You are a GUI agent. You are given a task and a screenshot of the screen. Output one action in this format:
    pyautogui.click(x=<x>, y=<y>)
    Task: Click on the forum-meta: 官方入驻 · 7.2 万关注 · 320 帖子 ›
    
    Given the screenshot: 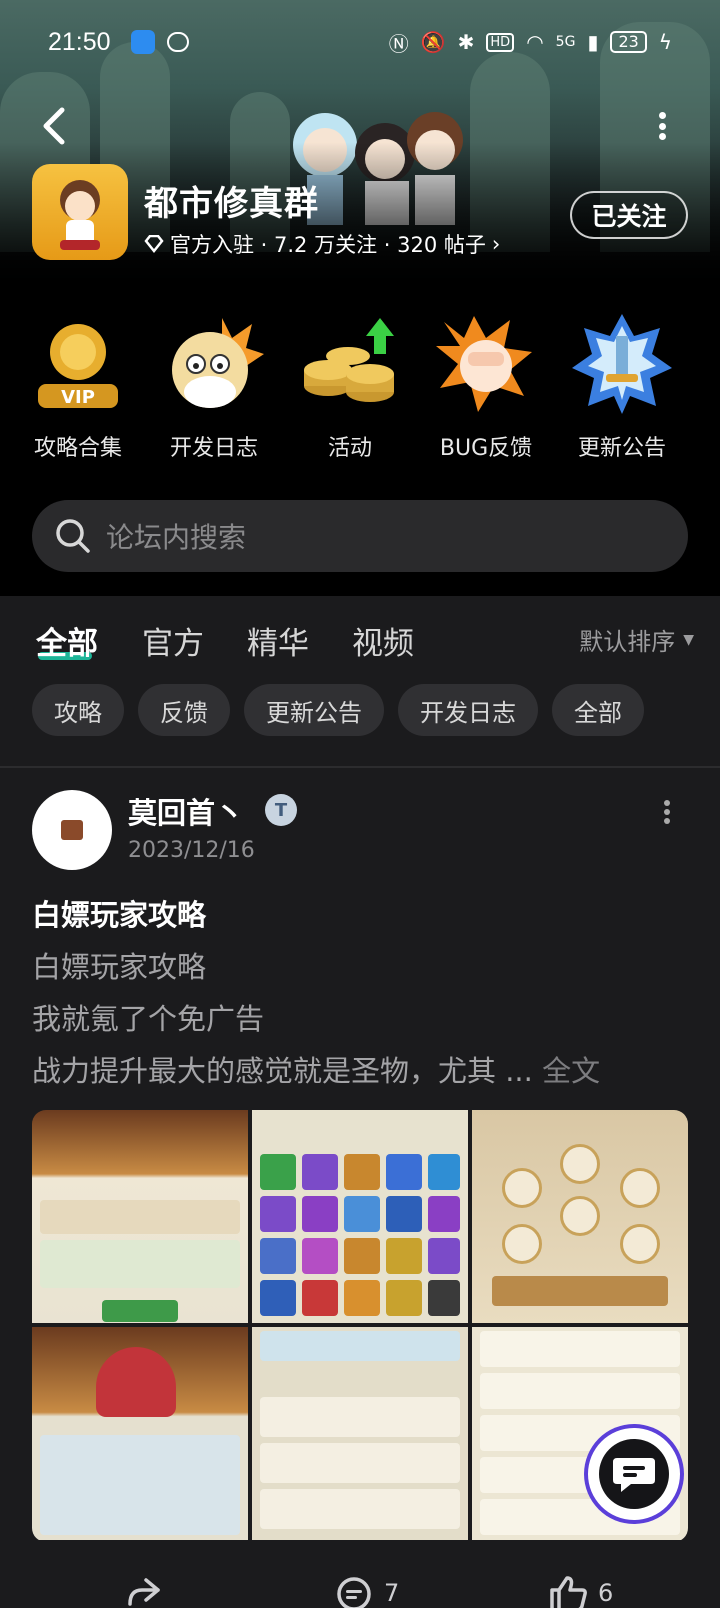 What is the action you would take?
    pyautogui.click(x=322, y=244)
    